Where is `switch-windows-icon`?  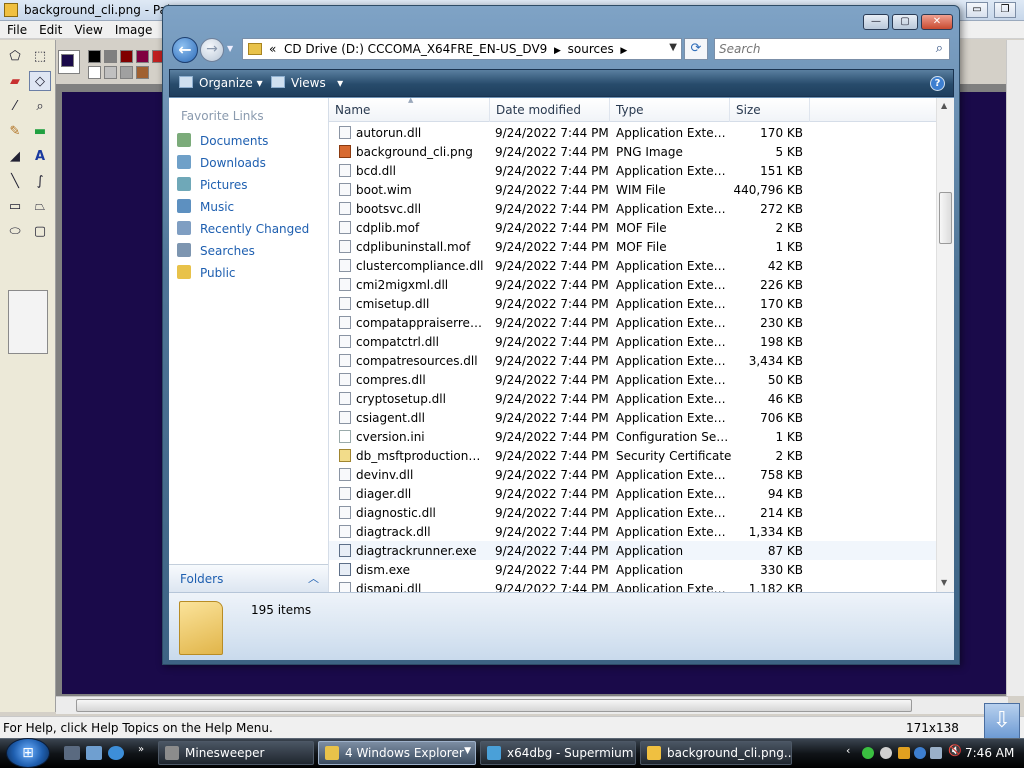
switch-windows-icon is located at coordinates (94, 753).